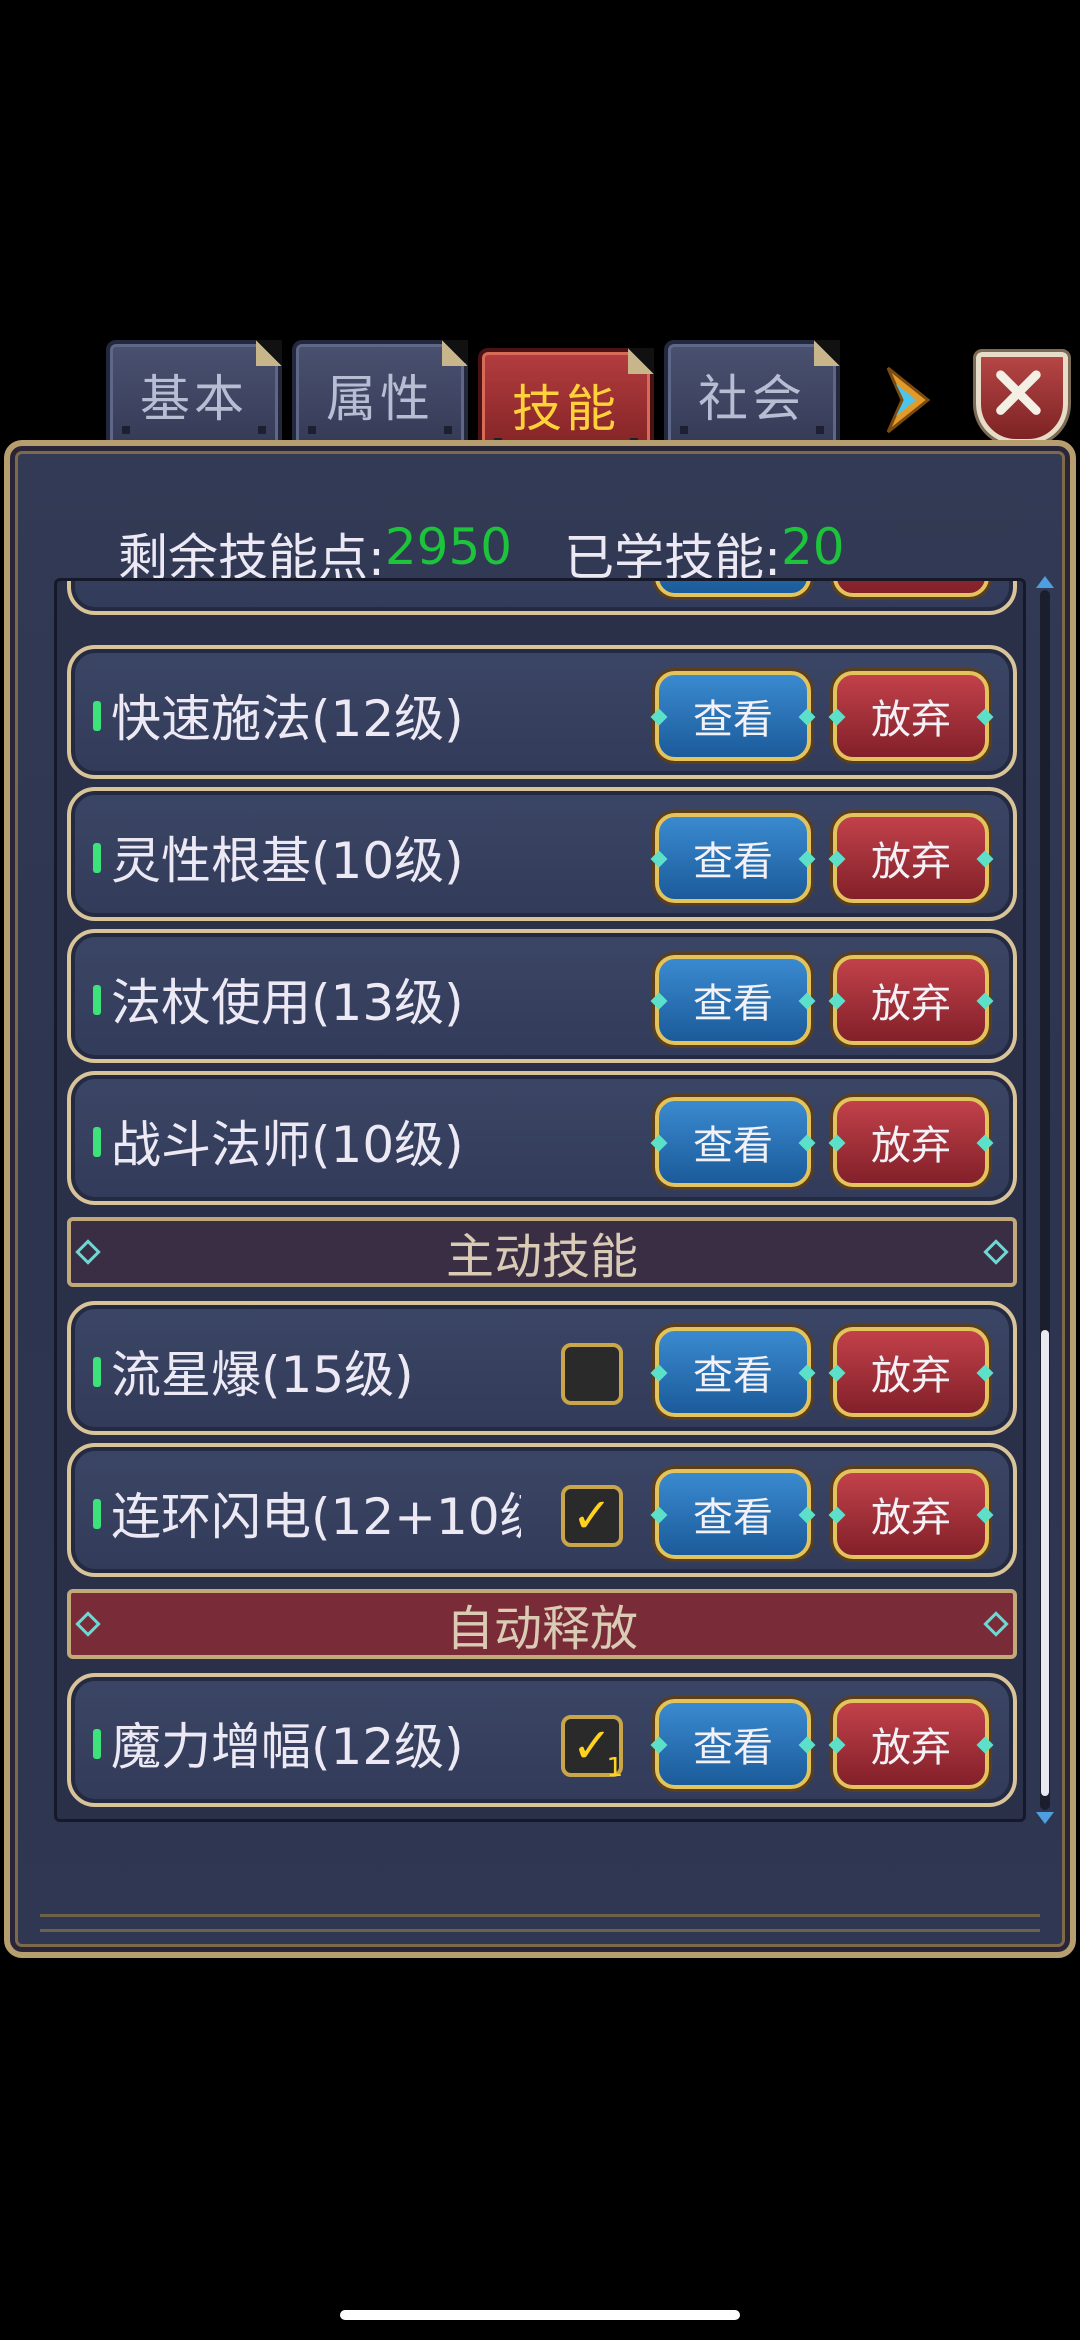 The width and height of the screenshot is (1080, 2340). What do you see at coordinates (733, 589) in the screenshot?
I see `view-button` at bounding box center [733, 589].